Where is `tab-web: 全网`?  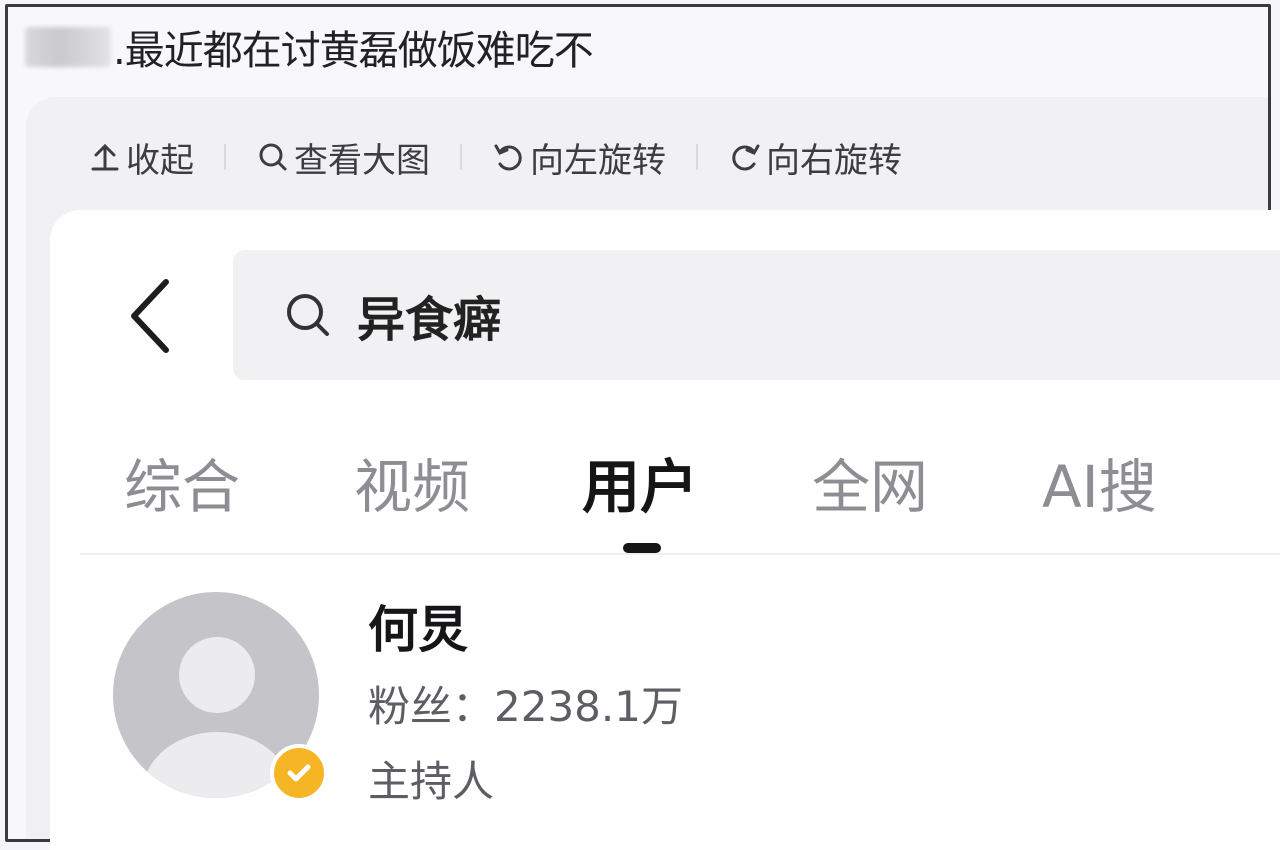 tab-web: 全网 is located at coordinates (870, 482).